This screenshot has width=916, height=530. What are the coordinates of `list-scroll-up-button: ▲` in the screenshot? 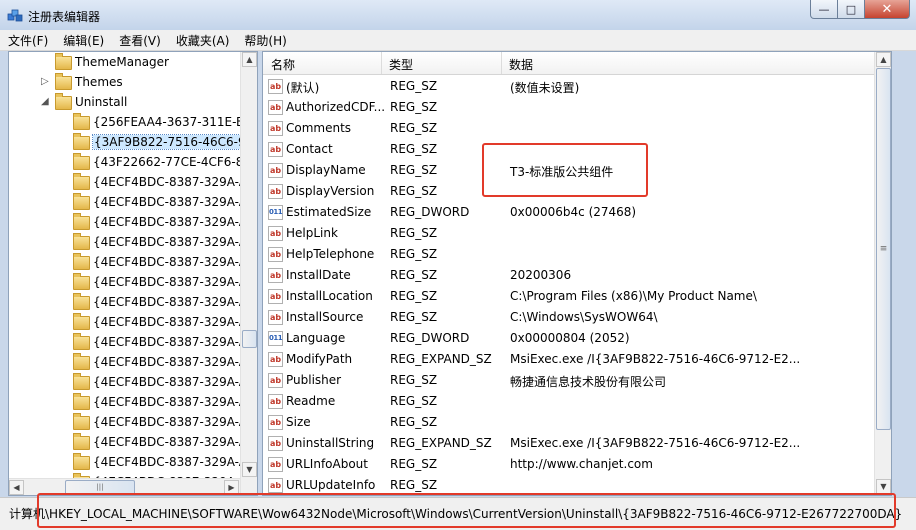 It's located at (883, 59).